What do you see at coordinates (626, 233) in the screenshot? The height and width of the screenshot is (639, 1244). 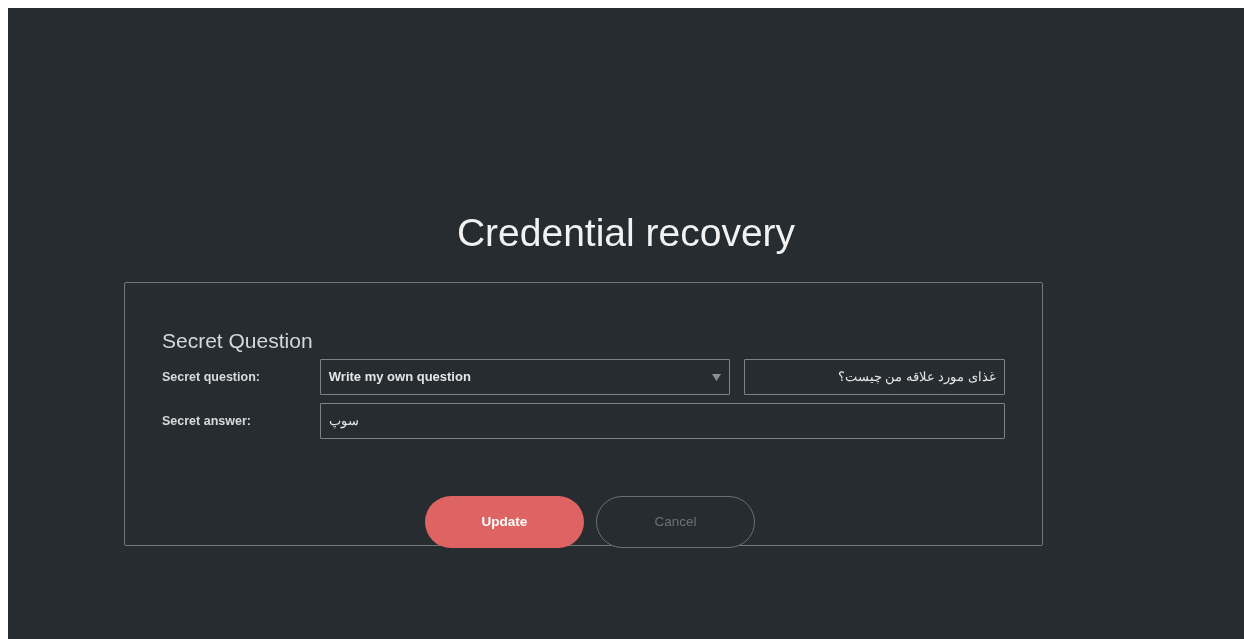 I see `page-title: Credential recovery` at bounding box center [626, 233].